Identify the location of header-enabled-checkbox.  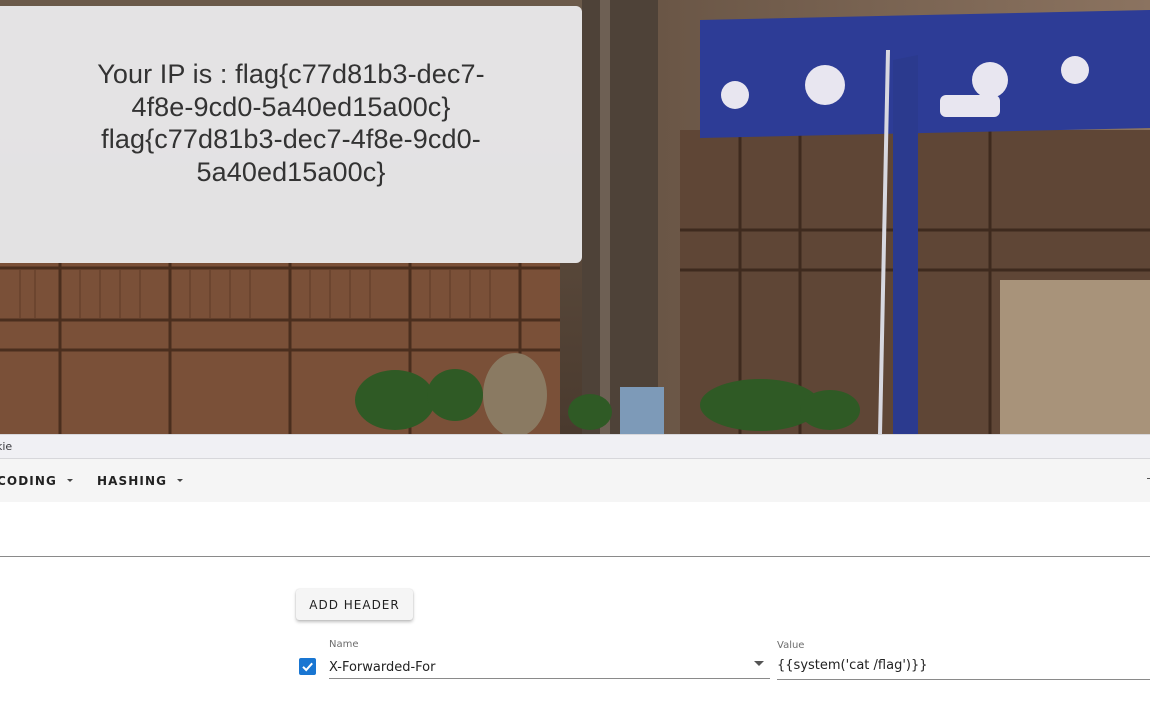
(307, 666).